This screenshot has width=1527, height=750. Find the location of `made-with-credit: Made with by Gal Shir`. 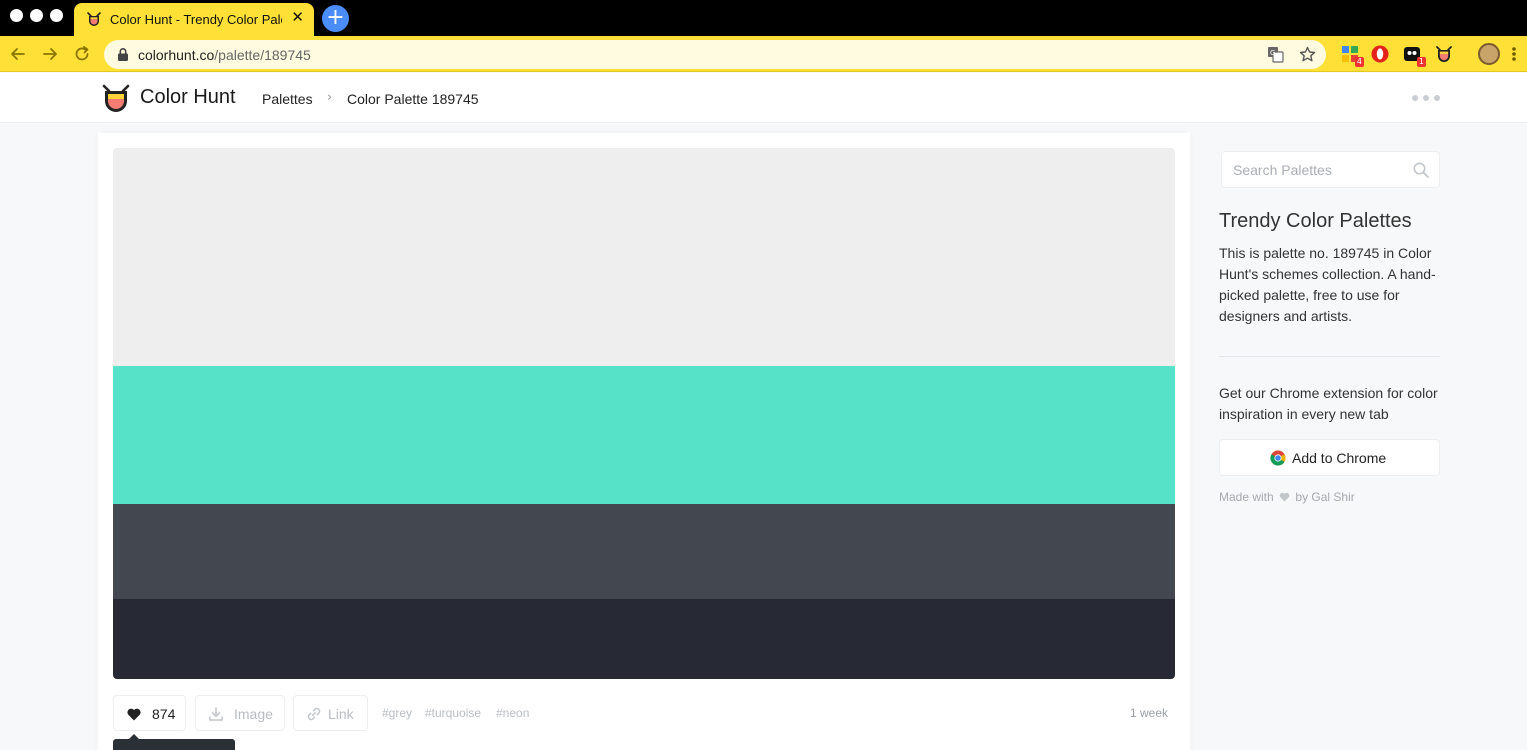

made-with-credit: Made with by Gal Shir is located at coordinates (1287, 497).